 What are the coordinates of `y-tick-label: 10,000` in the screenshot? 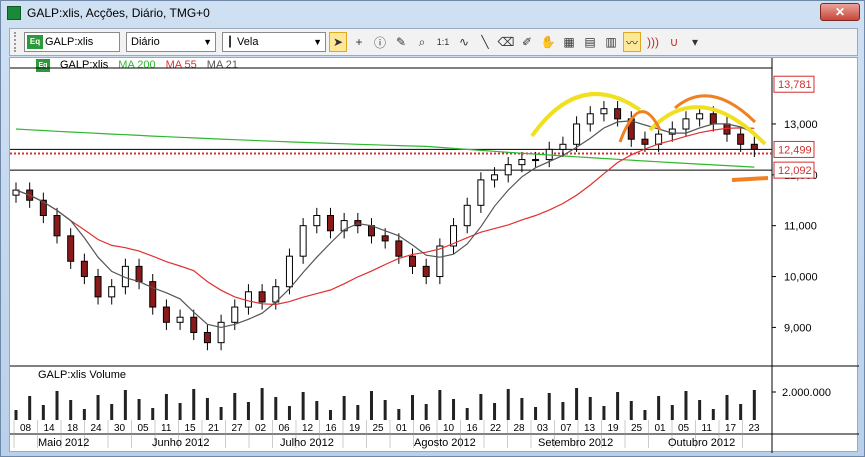 It's located at (801, 278).